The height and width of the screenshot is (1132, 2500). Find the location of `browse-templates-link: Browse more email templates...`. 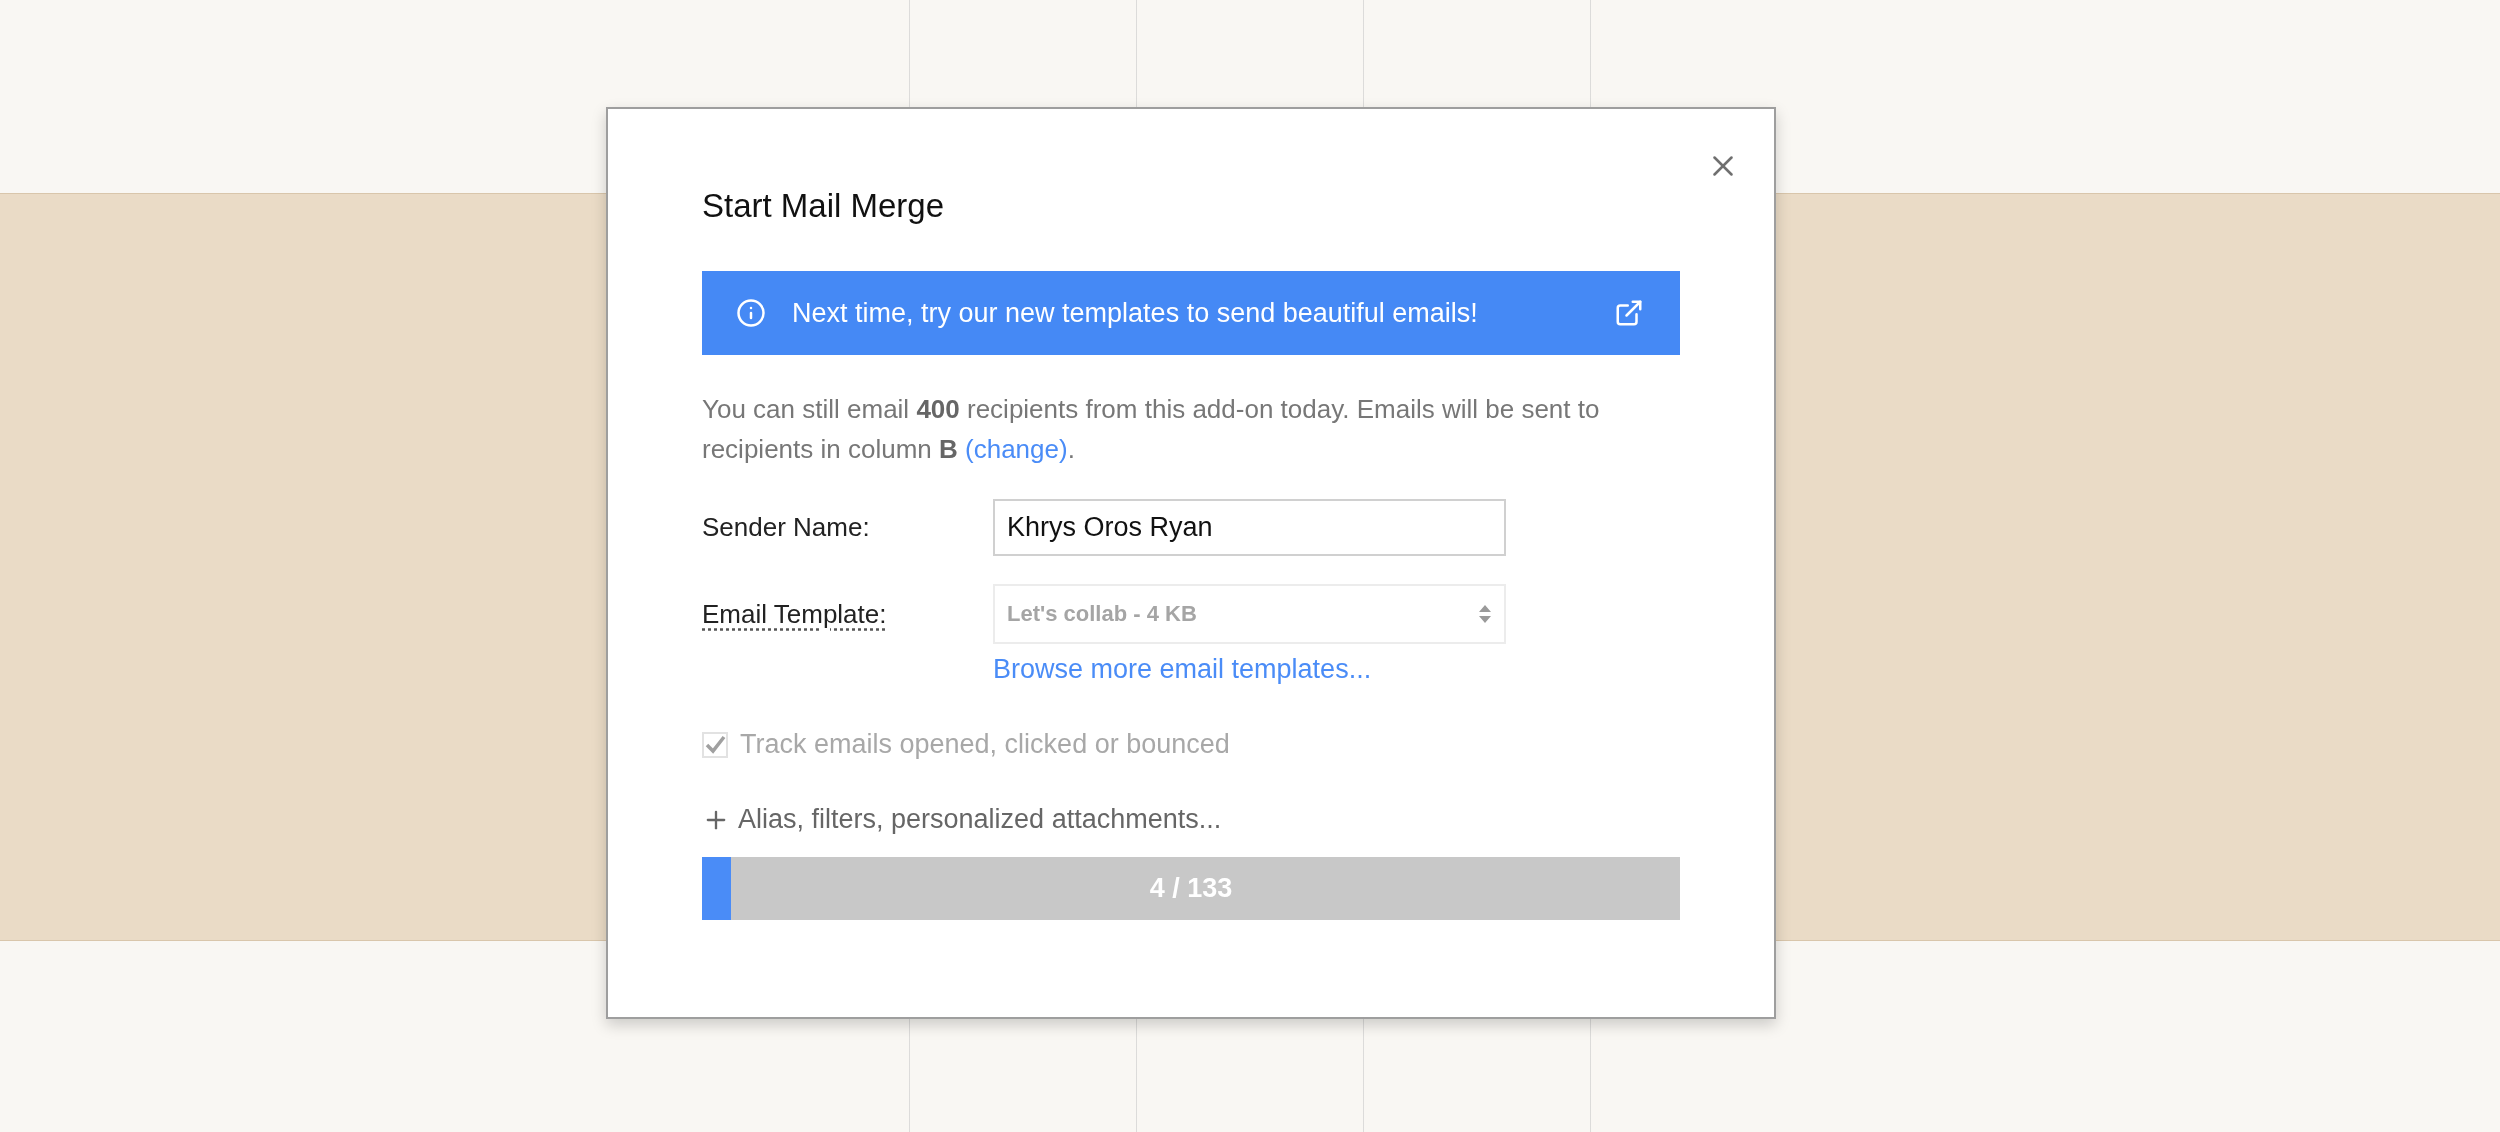

browse-templates-link: Browse more email templates... is located at coordinates (1182, 669).